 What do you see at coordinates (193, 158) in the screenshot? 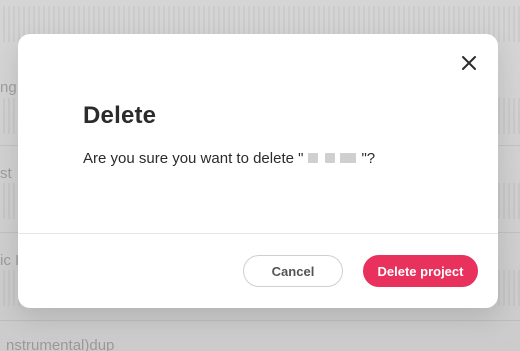
I see `message-prefix: Are you sure you want to delete "` at bounding box center [193, 158].